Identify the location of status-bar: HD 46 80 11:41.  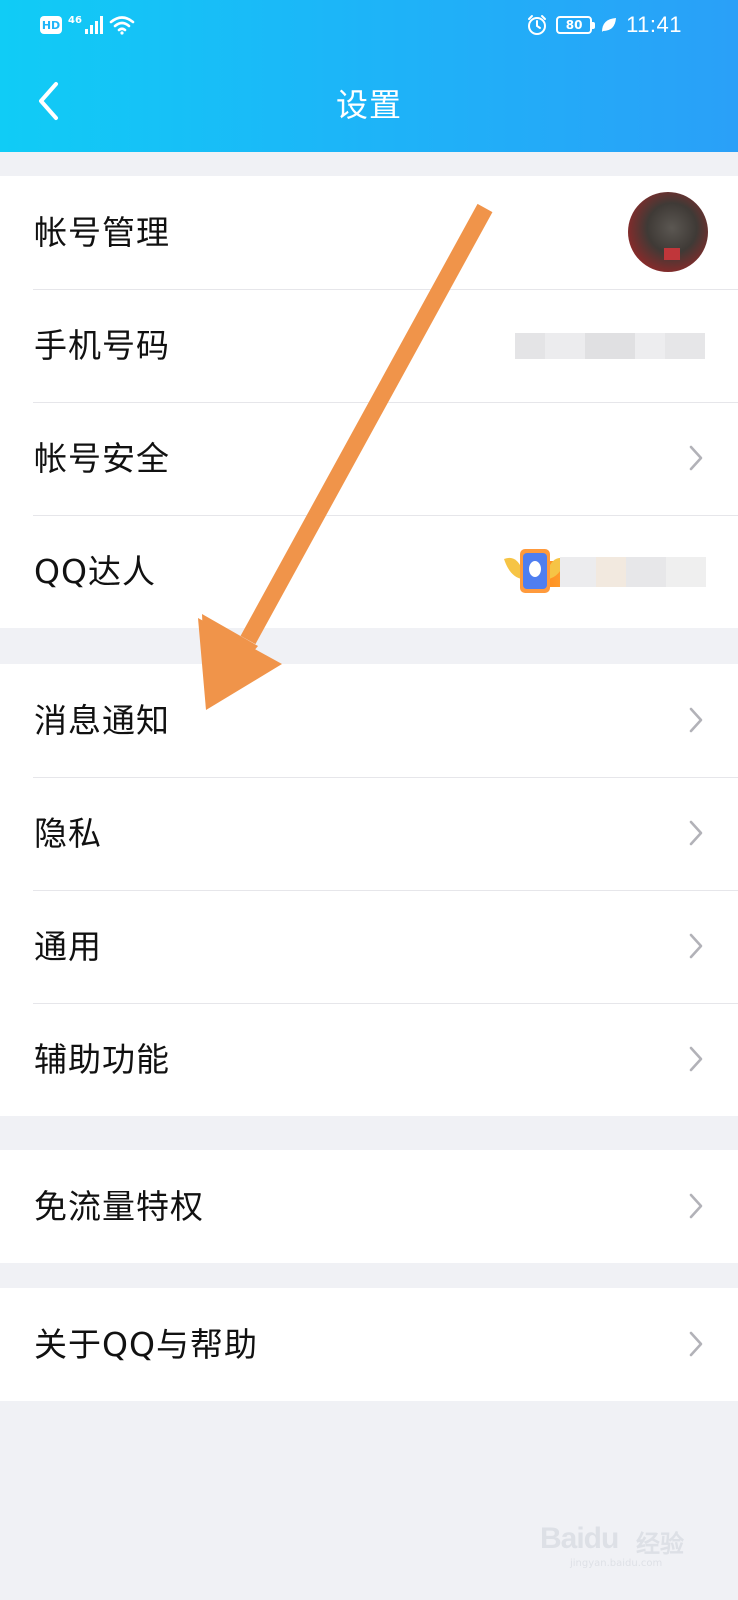
(369, 25).